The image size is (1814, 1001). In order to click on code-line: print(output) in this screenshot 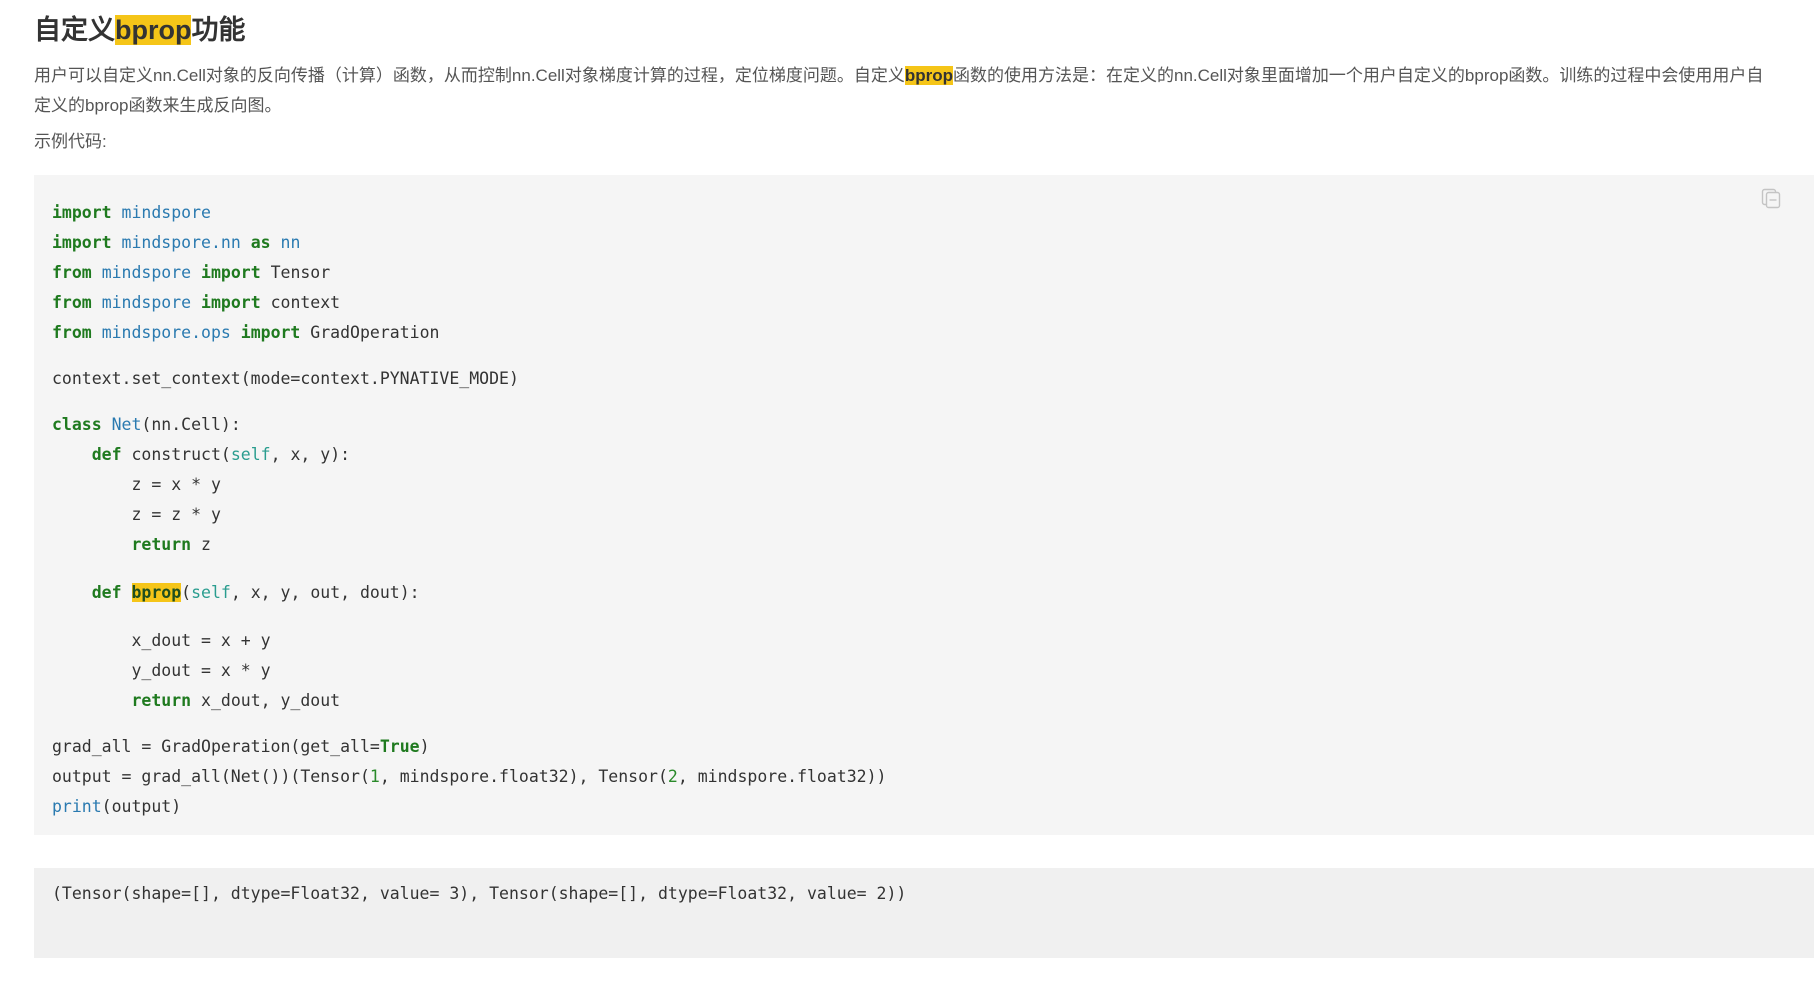, I will do `click(117, 806)`.